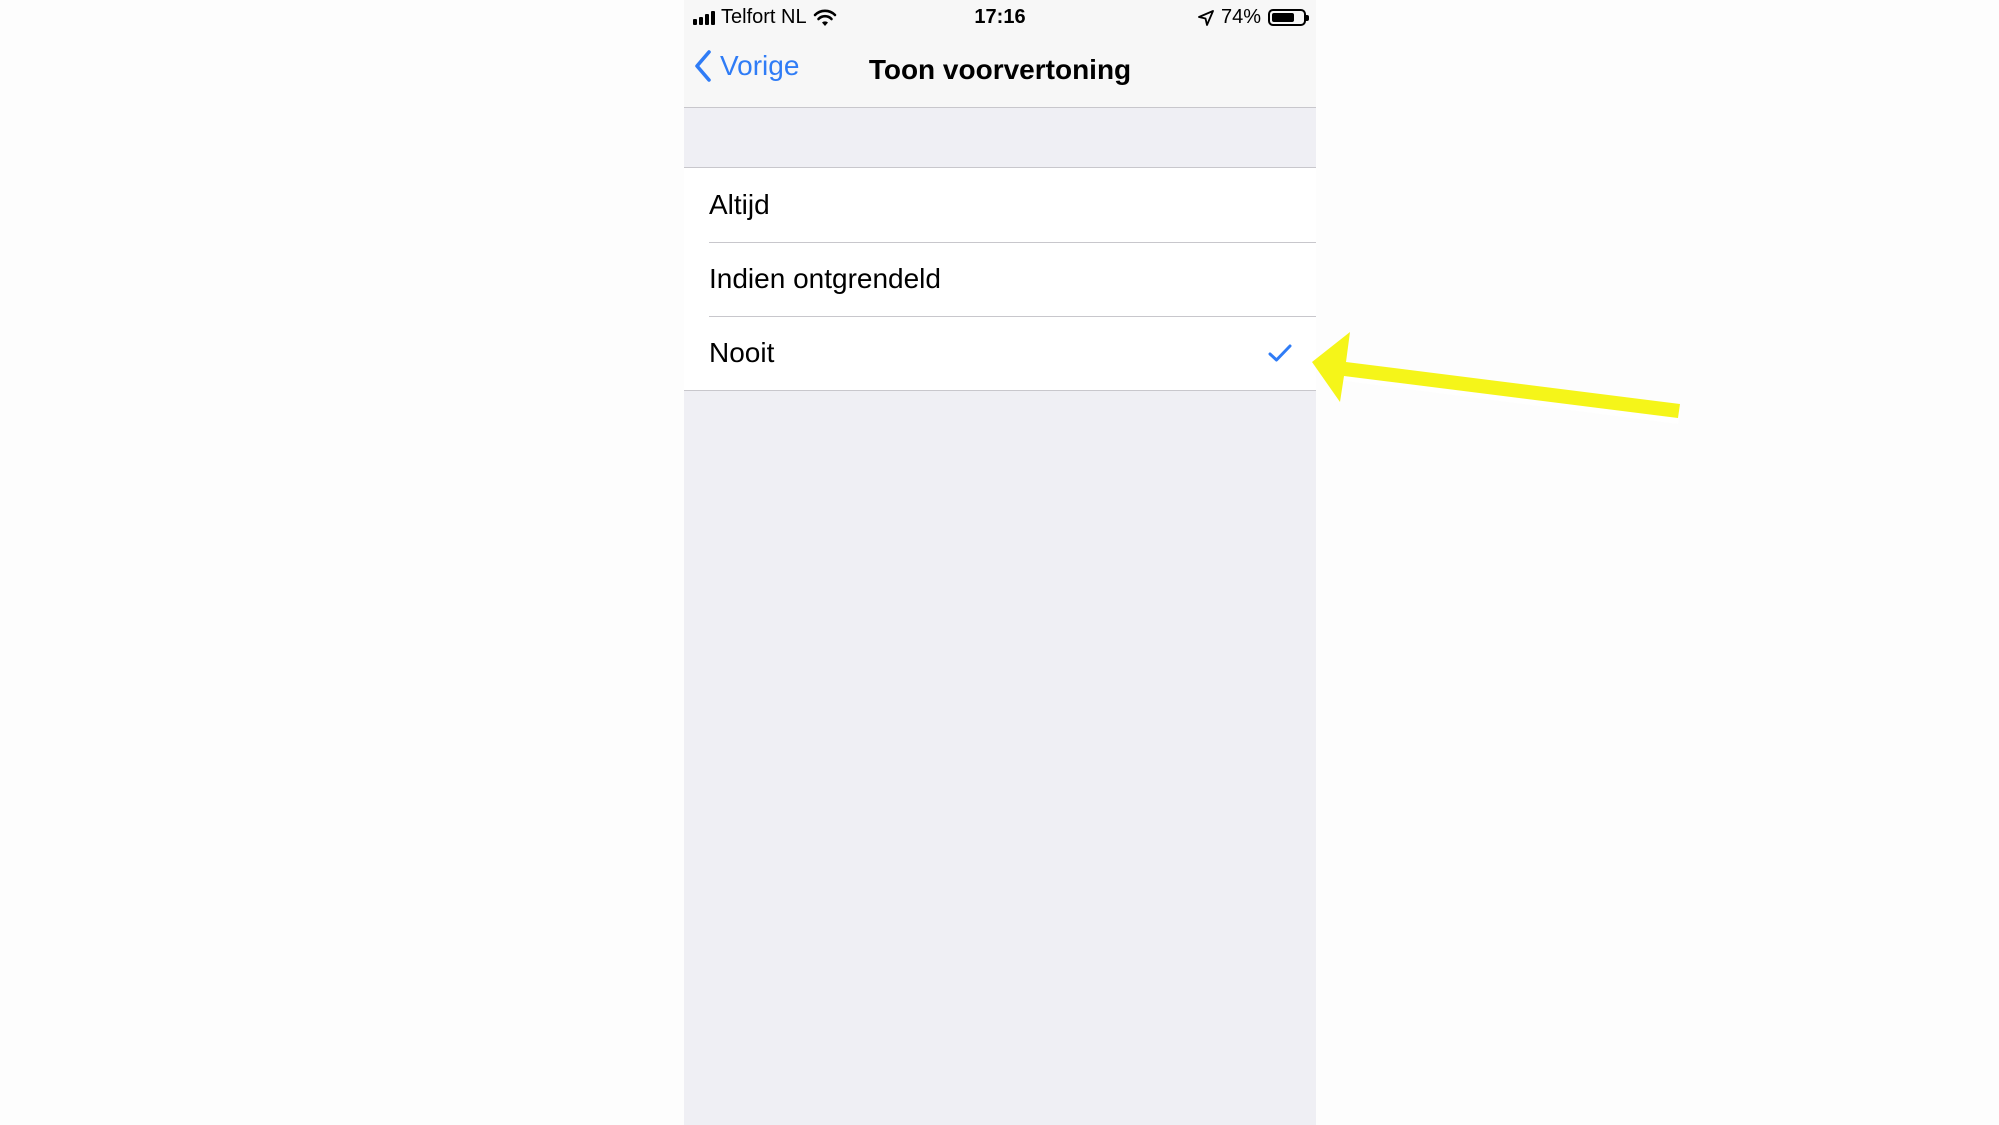 The width and height of the screenshot is (1999, 1125). Describe the element at coordinates (1283, 17) in the screenshot. I see `battery-fill` at that location.